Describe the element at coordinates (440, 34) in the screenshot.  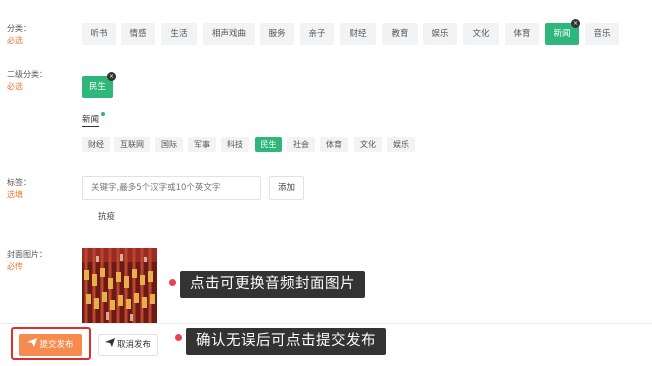
I see `category-tag-entertainment: 娱乐` at that location.